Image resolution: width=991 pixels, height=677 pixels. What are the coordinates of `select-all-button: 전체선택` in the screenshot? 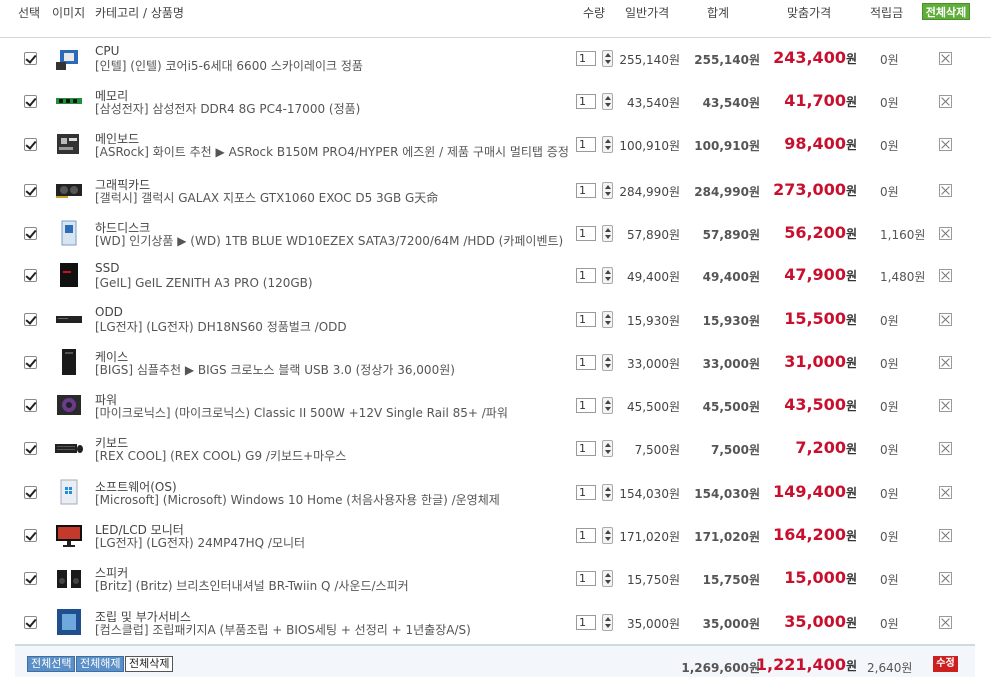 It's located at (51, 664).